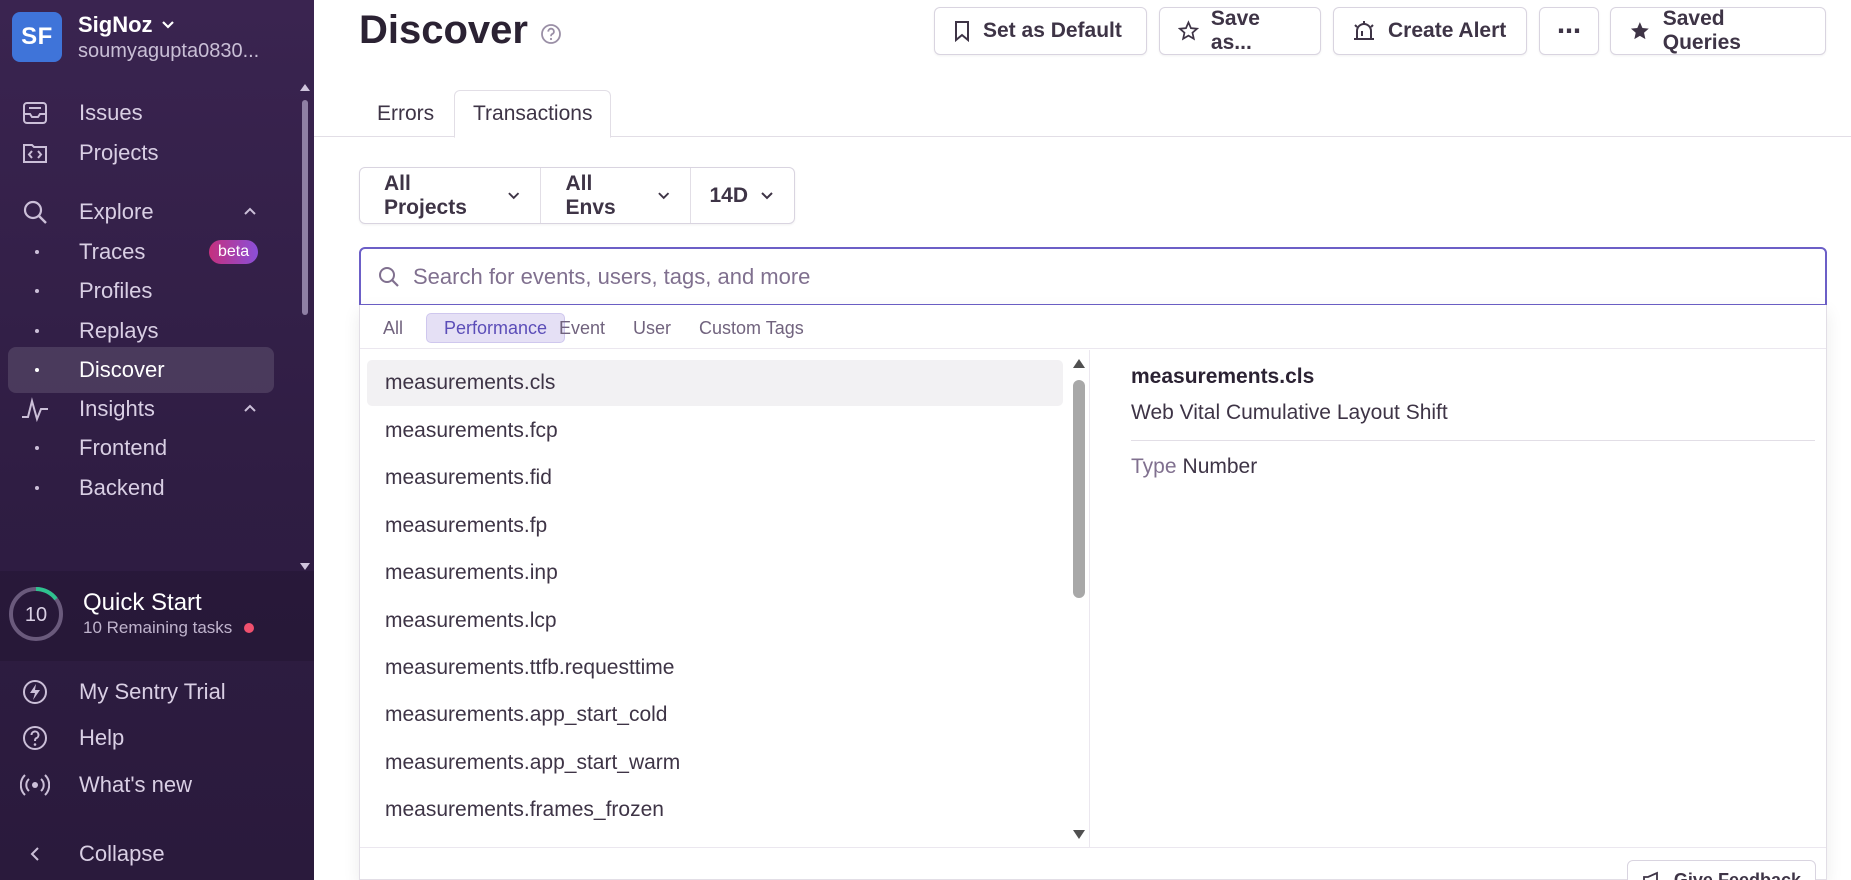 The image size is (1851, 880). I want to click on field-name: measurements.cls, so click(1223, 376).